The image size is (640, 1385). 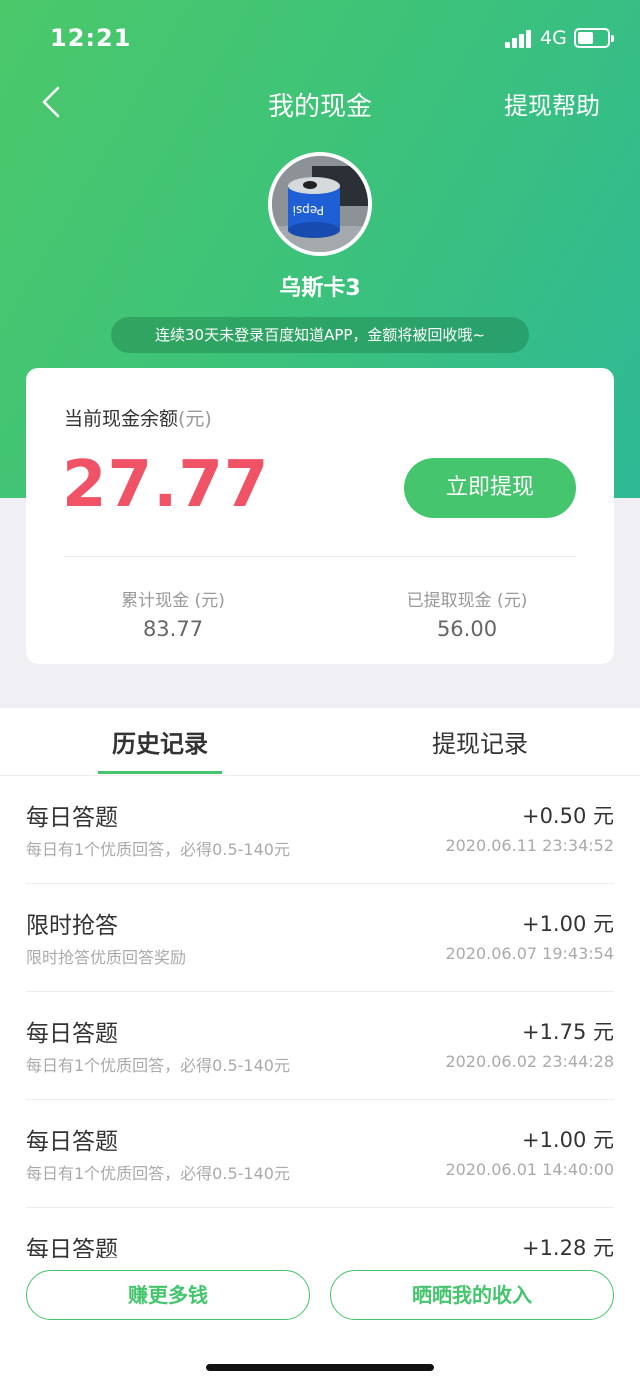 I want to click on bottom-action-bar: 赚更多钱 晒晒我的收入, so click(x=320, y=1321).